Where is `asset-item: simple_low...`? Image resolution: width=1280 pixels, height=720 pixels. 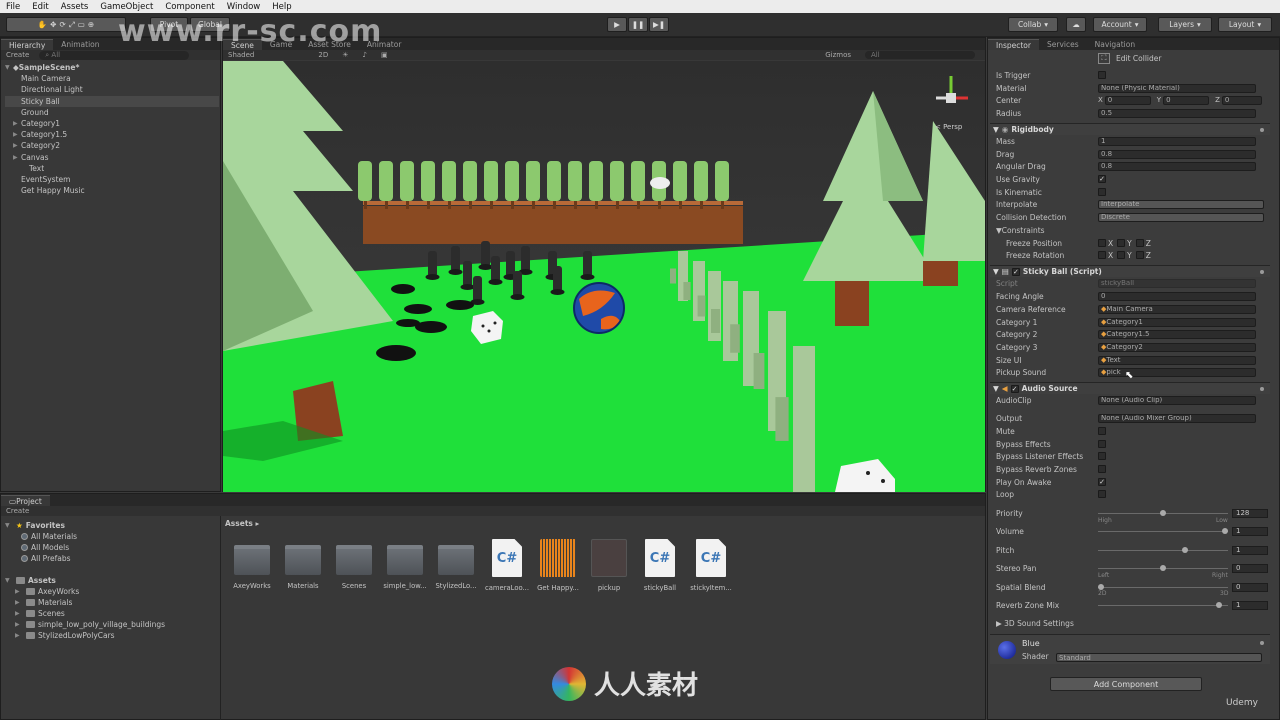 asset-item: simple_low... is located at coordinates (405, 564).